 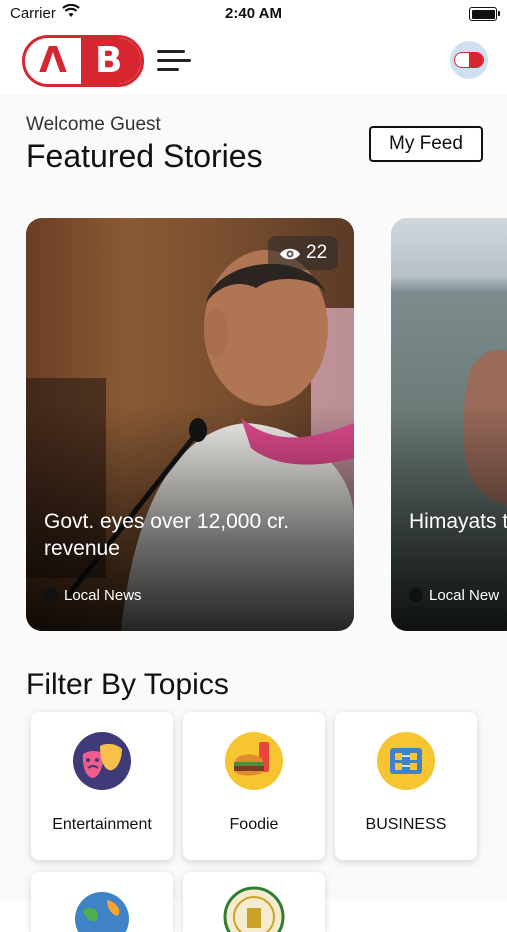 I want to click on logo-letter-b: B, so click(x=109, y=60).